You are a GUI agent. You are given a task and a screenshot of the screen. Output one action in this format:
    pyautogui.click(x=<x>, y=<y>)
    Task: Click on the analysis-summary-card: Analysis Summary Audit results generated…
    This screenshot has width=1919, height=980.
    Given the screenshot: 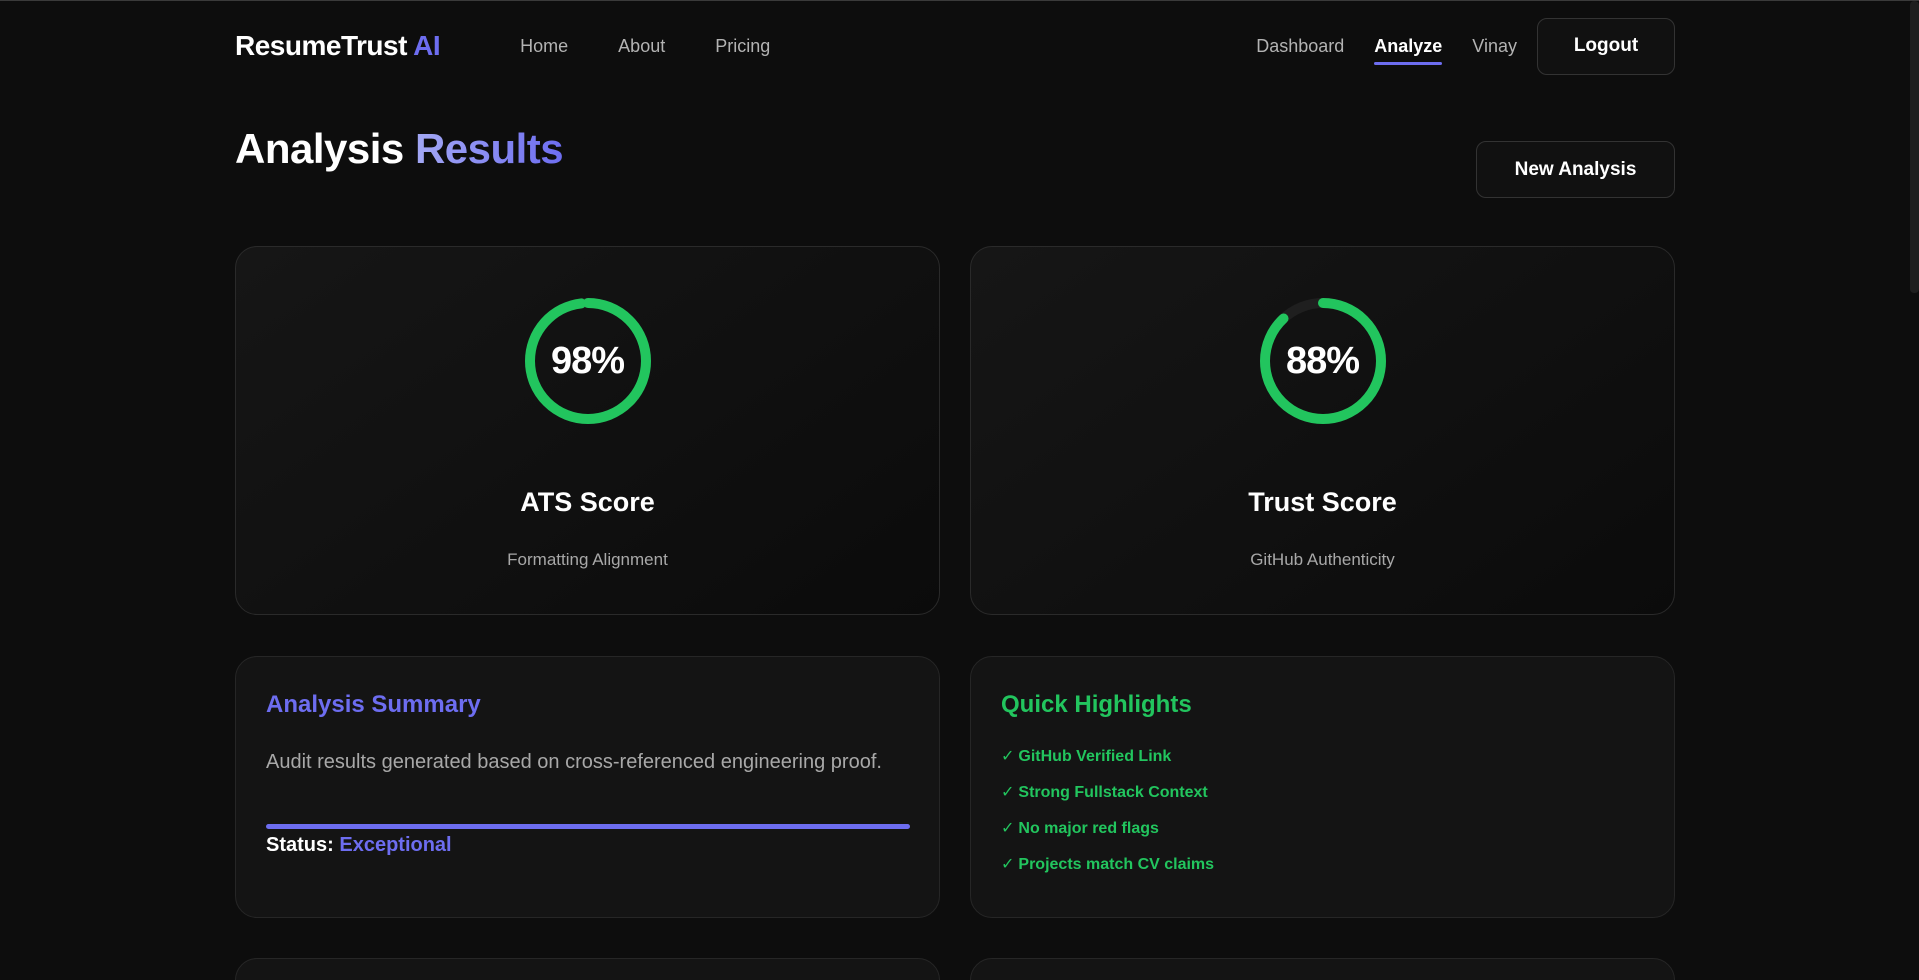 What is the action you would take?
    pyautogui.click(x=587, y=787)
    